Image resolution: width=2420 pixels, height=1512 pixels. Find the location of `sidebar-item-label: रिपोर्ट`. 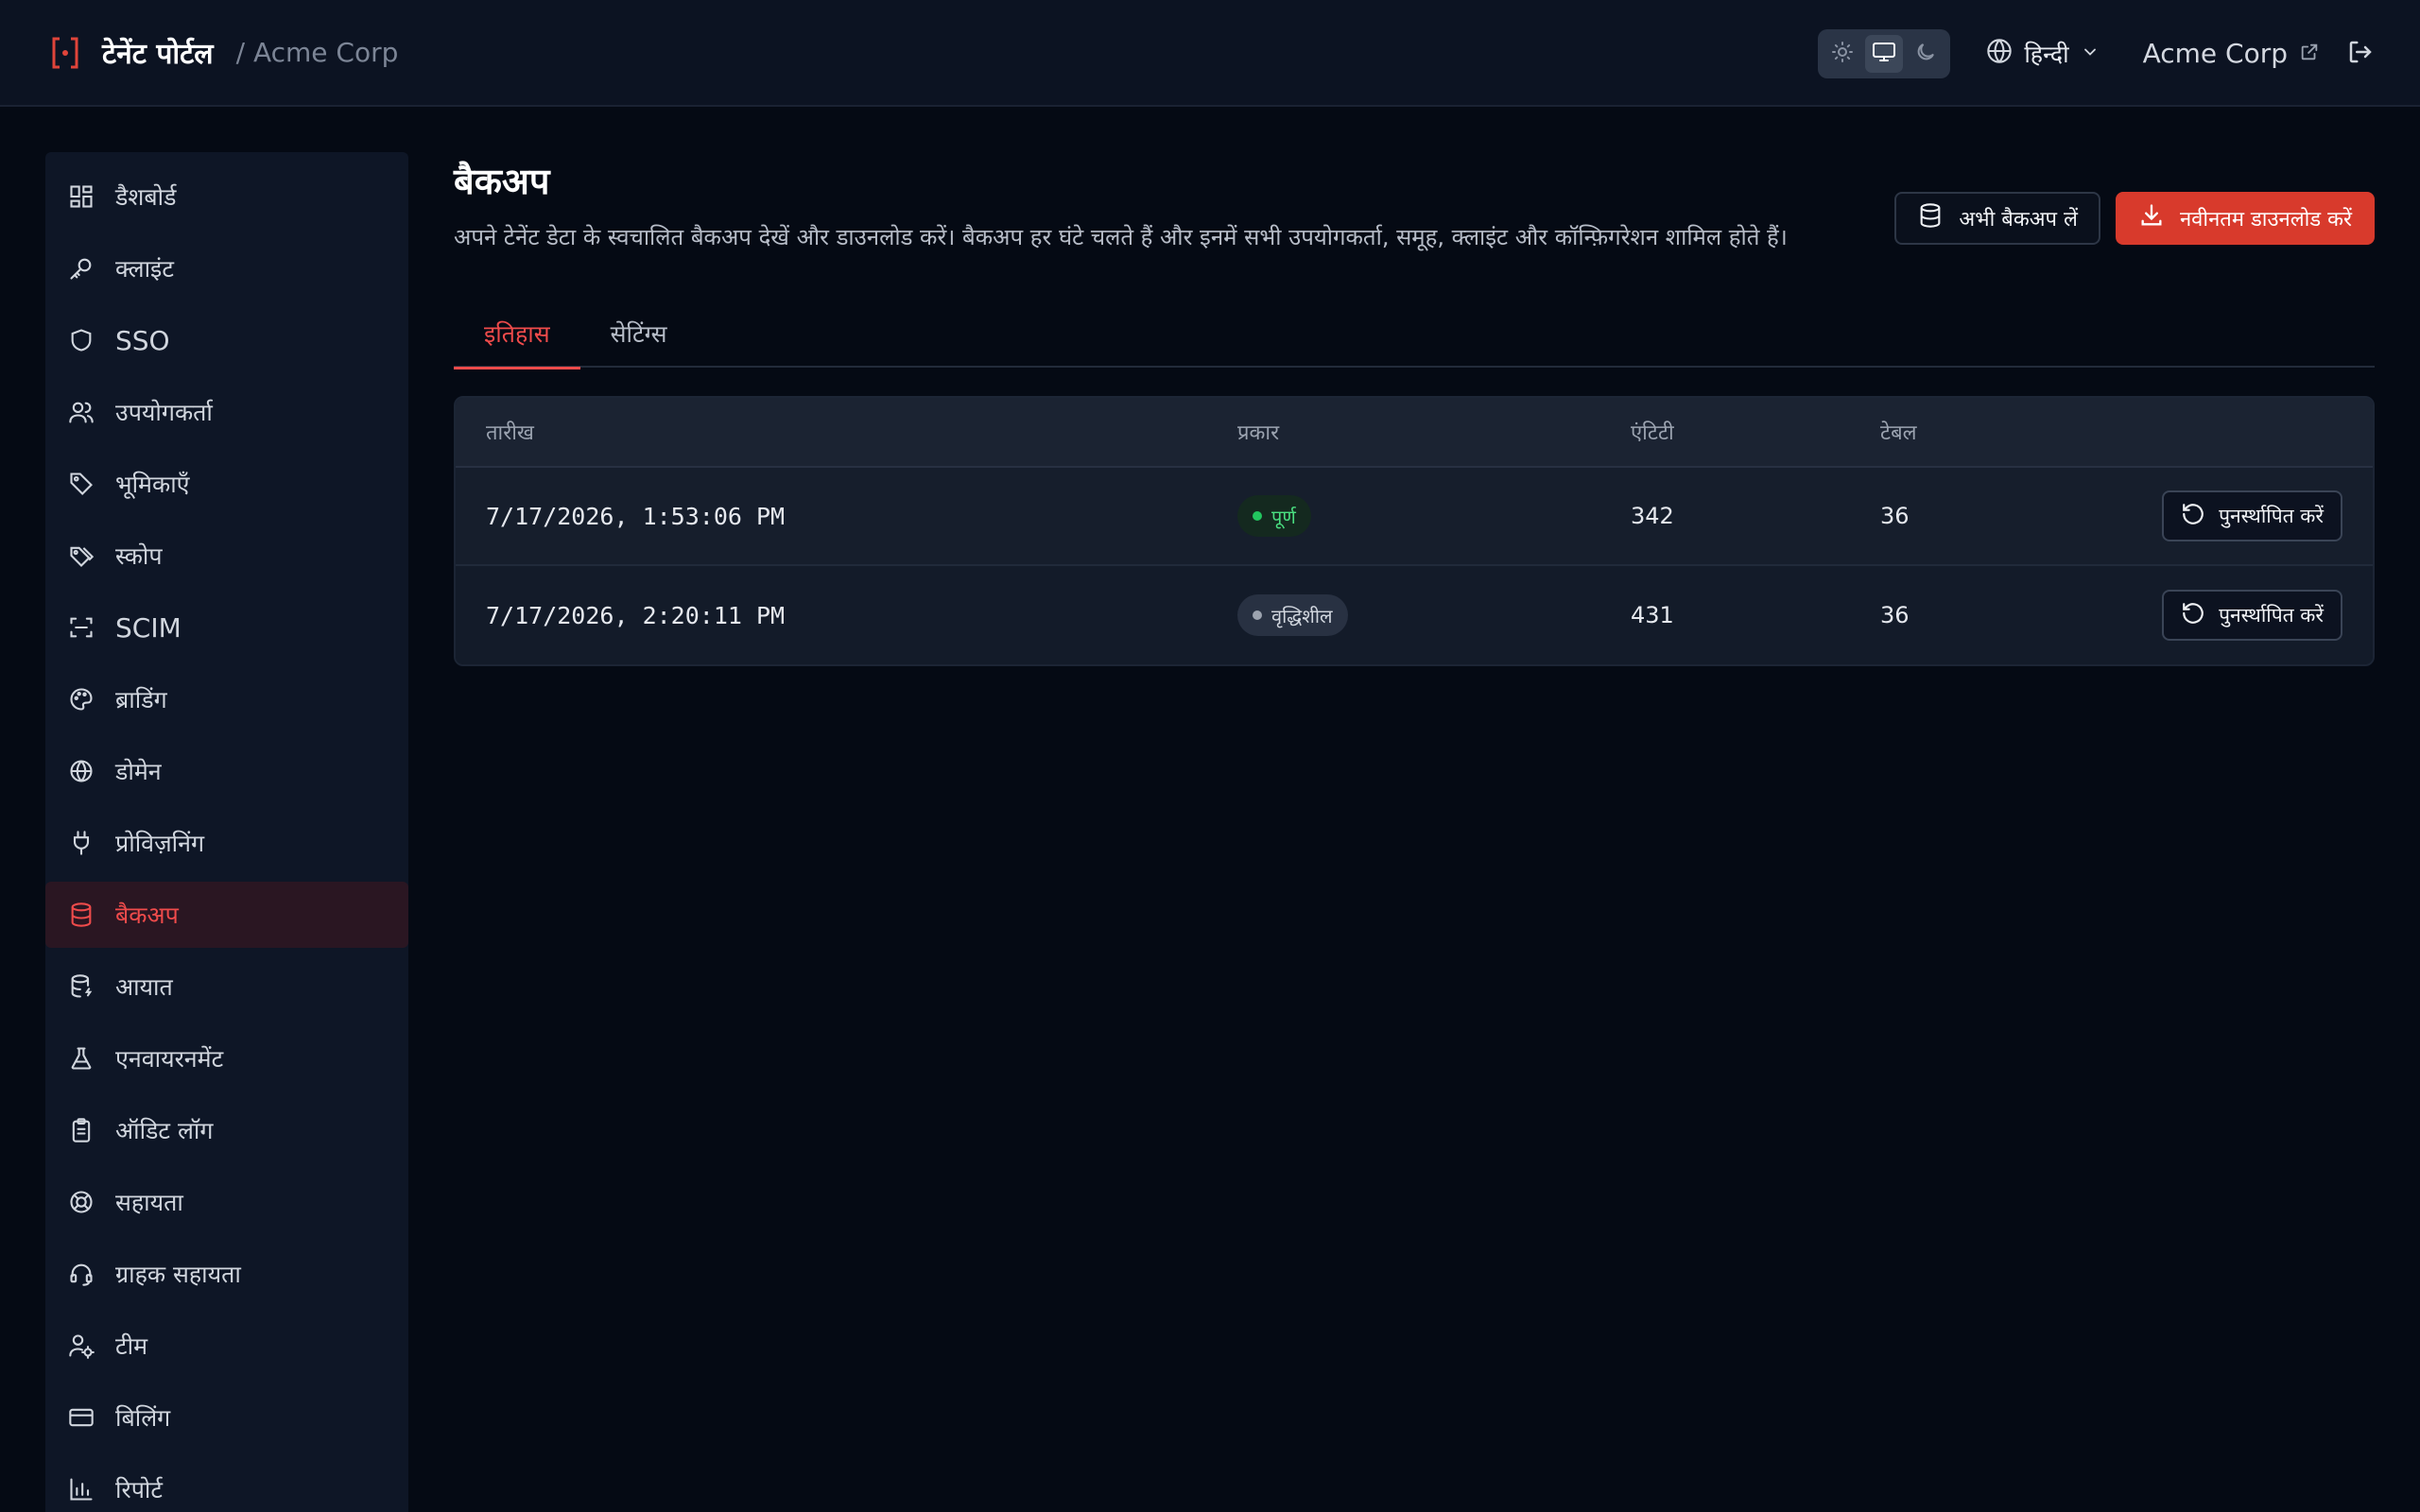

sidebar-item-label: रिपोर्ट is located at coordinates (139, 1489).